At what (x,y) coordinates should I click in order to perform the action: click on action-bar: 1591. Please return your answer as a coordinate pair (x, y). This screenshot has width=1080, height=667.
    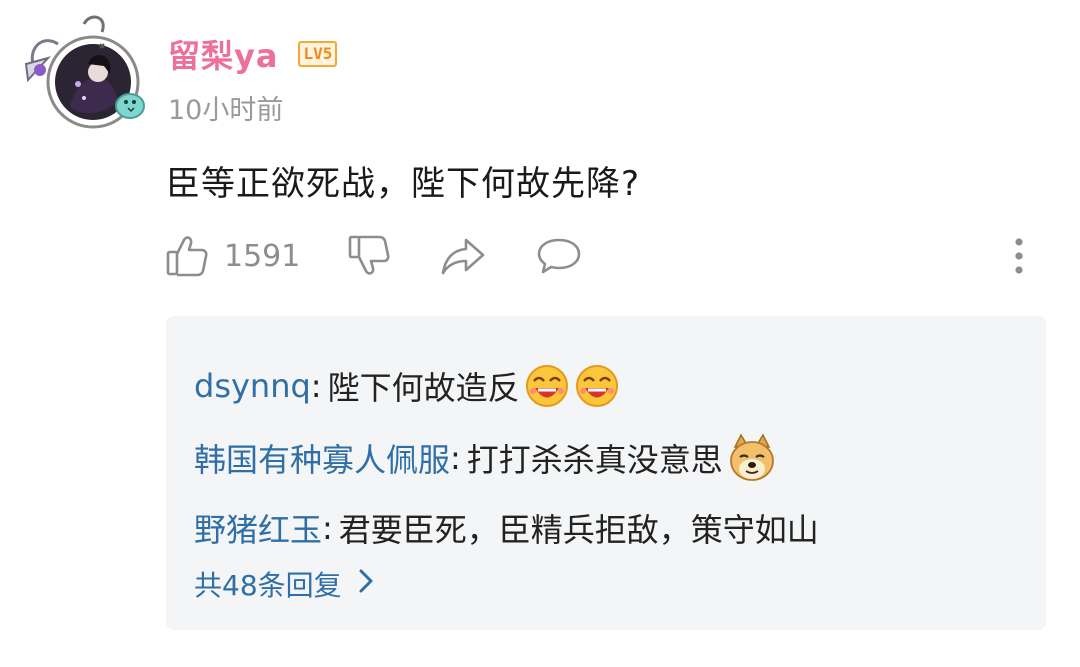
    Looking at the image, I should click on (606, 256).